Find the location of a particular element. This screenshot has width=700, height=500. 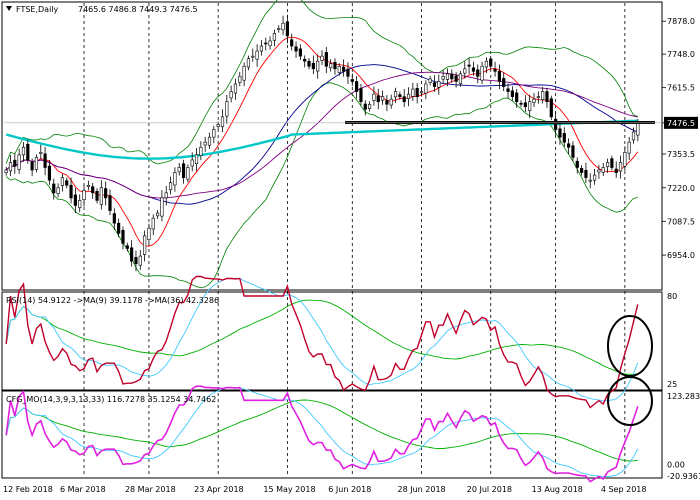

price-tick-label: 7748.0 is located at coordinates (681, 54).